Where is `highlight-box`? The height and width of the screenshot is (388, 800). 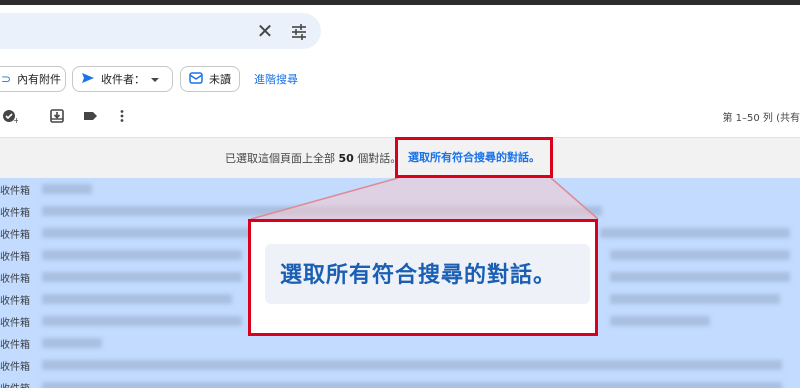 highlight-box is located at coordinates (474, 157).